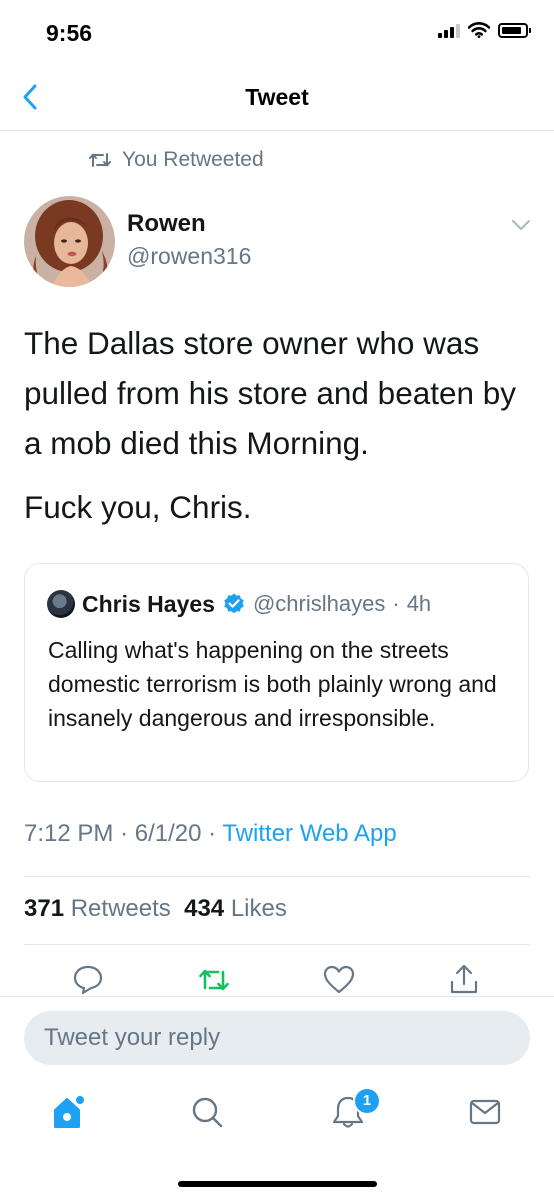 This screenshot has width=554, height=1200. What do you see at coordinates (138, 507) in the screenshot?
I see `tweet-text-paragraph: Fuck you, Chris.` at bounding box center [138, 507].